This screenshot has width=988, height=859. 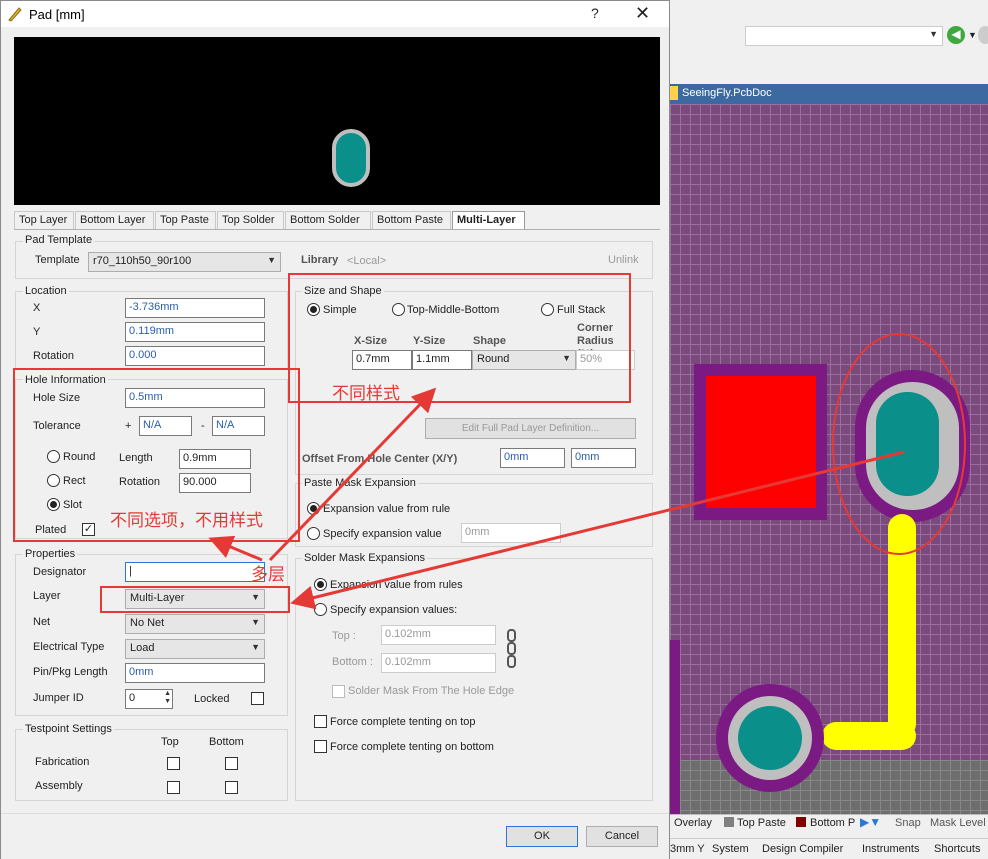 I want to click on offset-x-field: 0mm, so click(x=532, y=458).